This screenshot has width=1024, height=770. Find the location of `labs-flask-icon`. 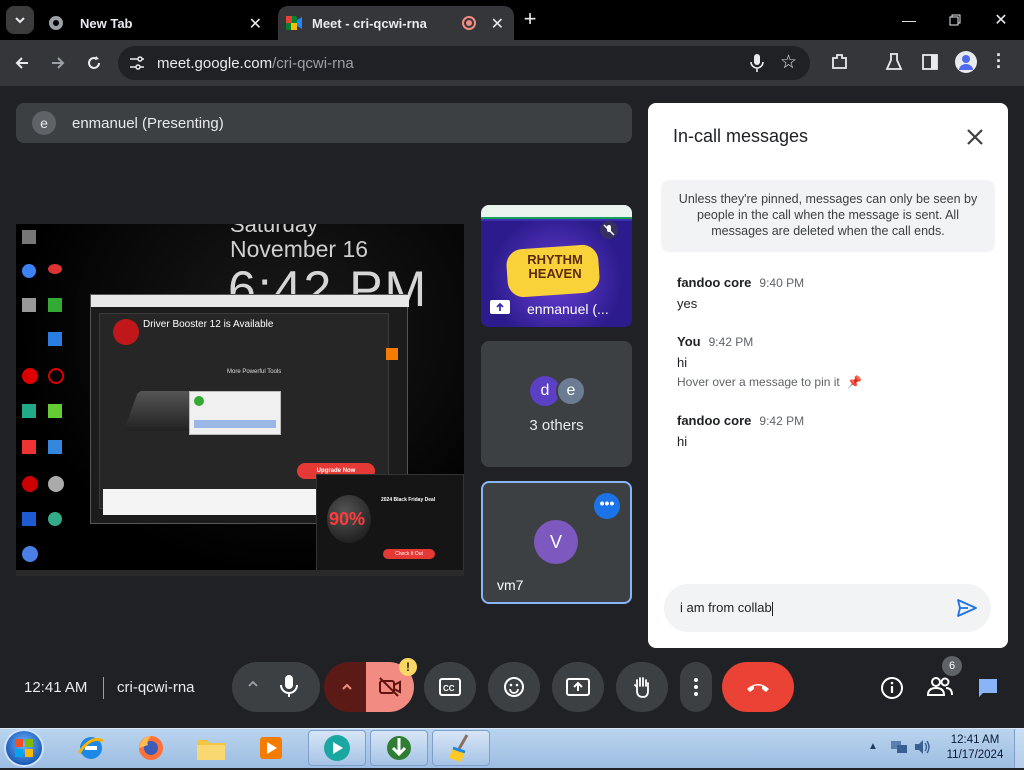

labs-flask-icon is located at coordinates (894, 62).